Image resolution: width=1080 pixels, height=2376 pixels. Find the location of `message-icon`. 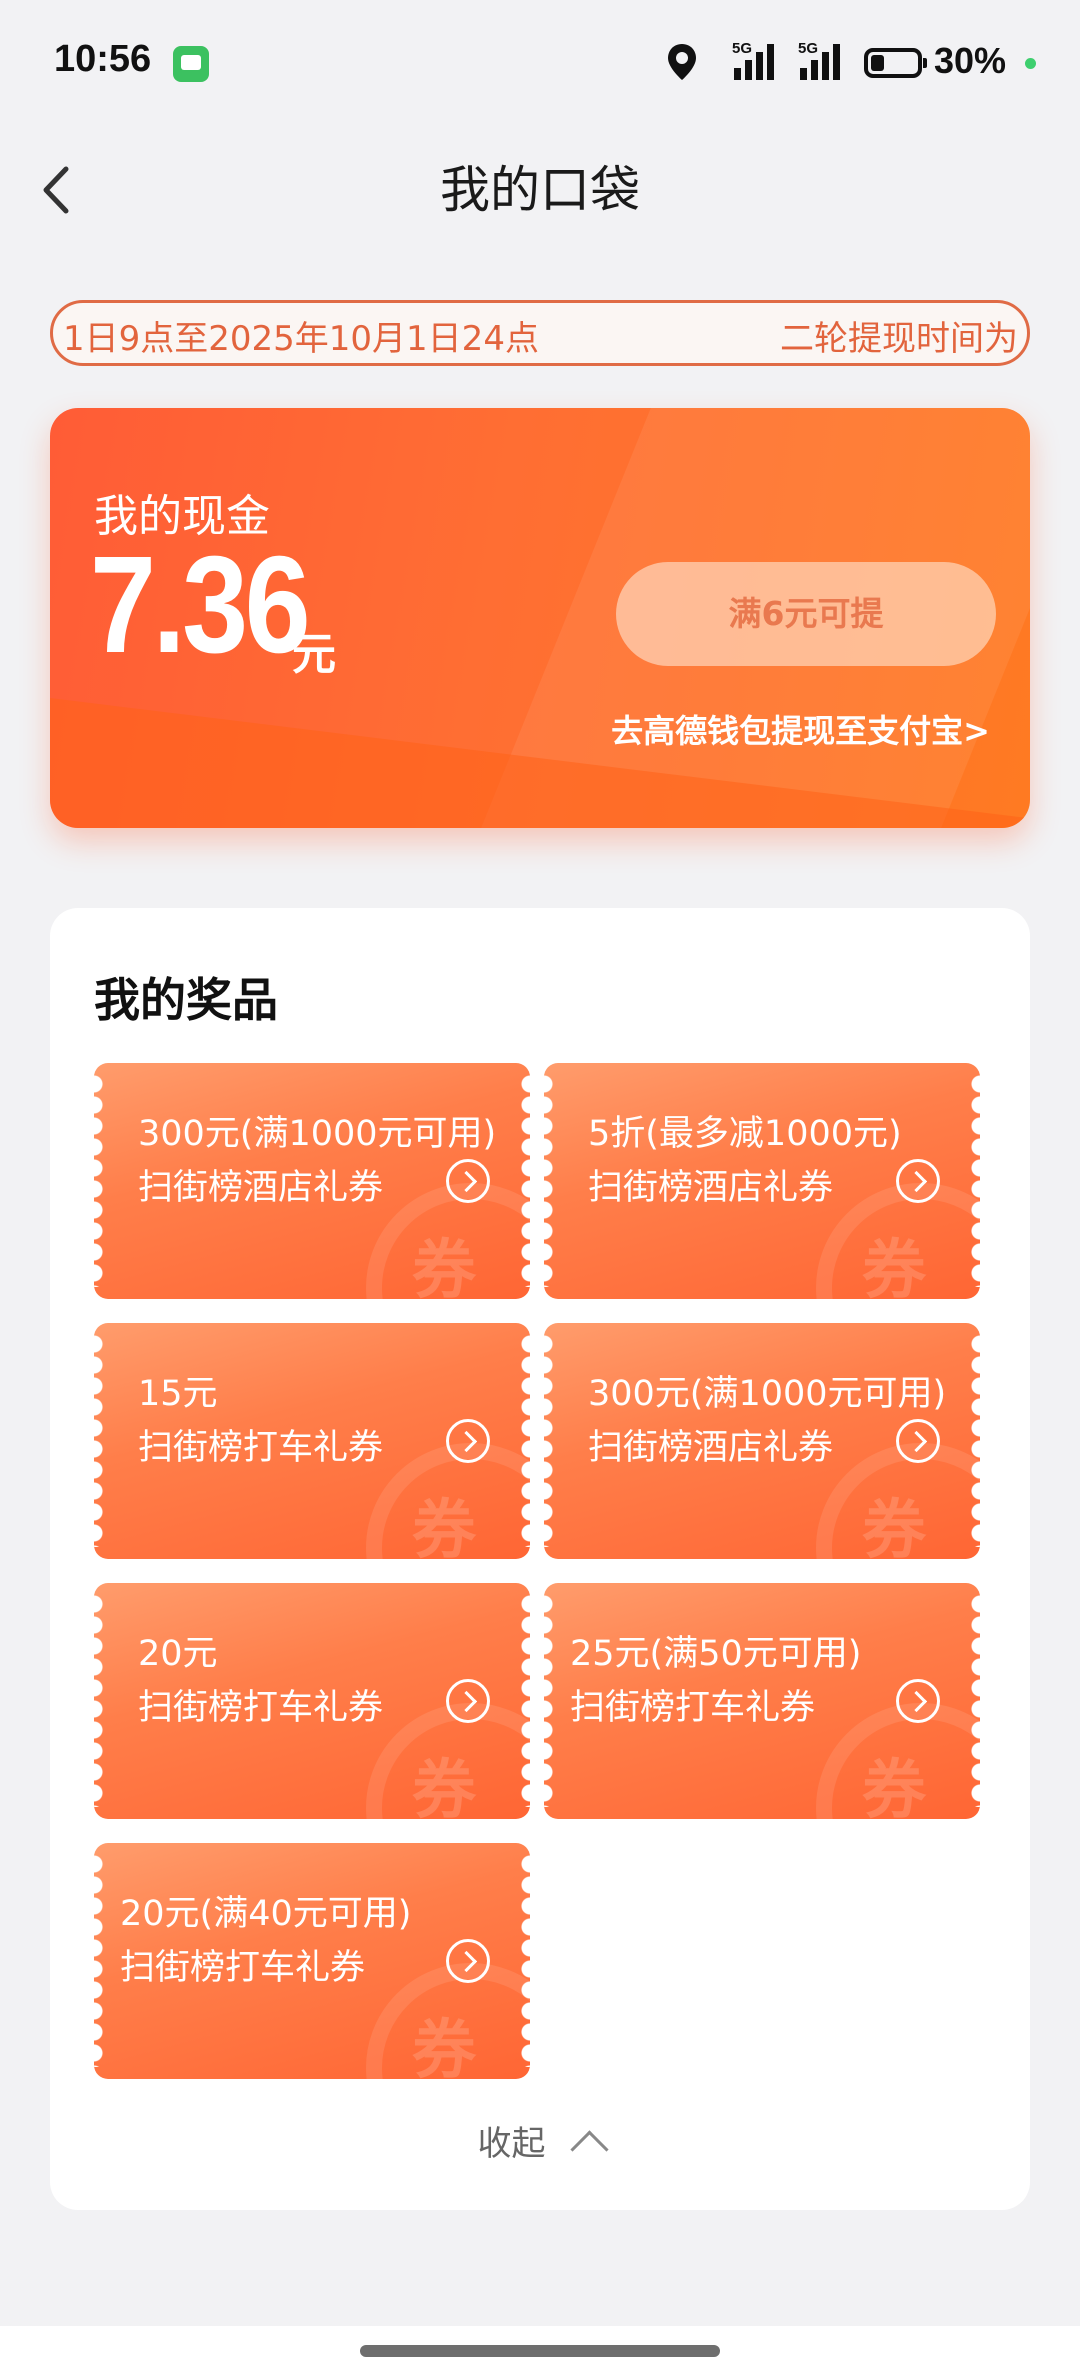

message-icon is located at coordinates (191, 64).